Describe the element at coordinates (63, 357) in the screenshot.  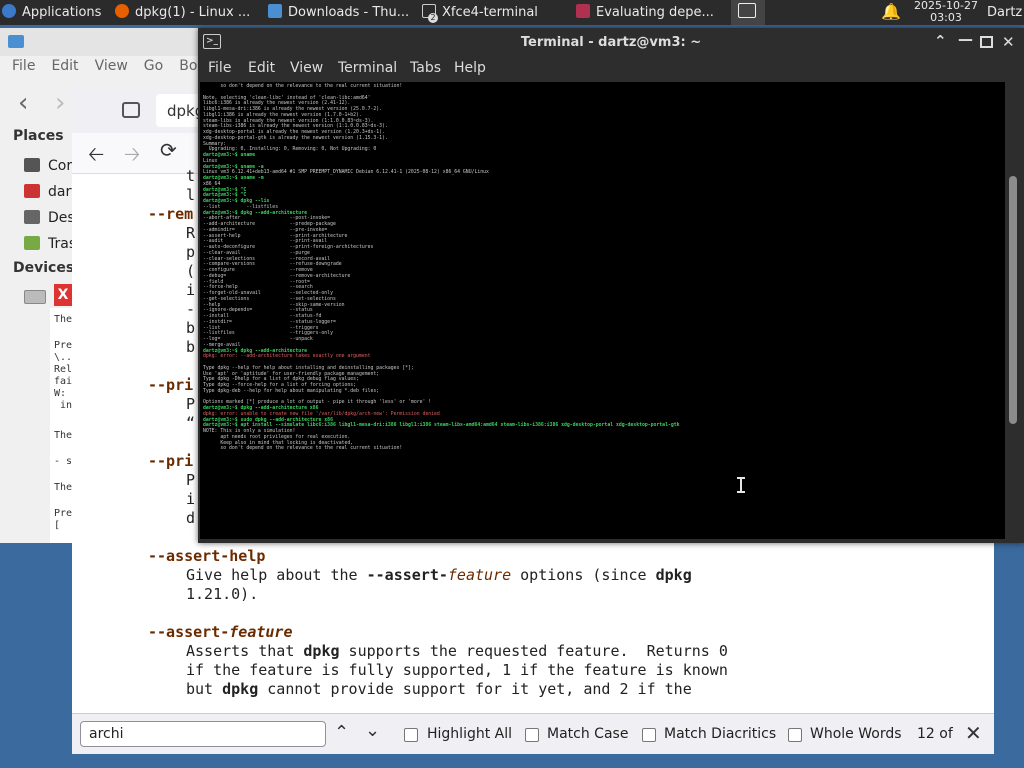
I see `list-item: \..` at that location.